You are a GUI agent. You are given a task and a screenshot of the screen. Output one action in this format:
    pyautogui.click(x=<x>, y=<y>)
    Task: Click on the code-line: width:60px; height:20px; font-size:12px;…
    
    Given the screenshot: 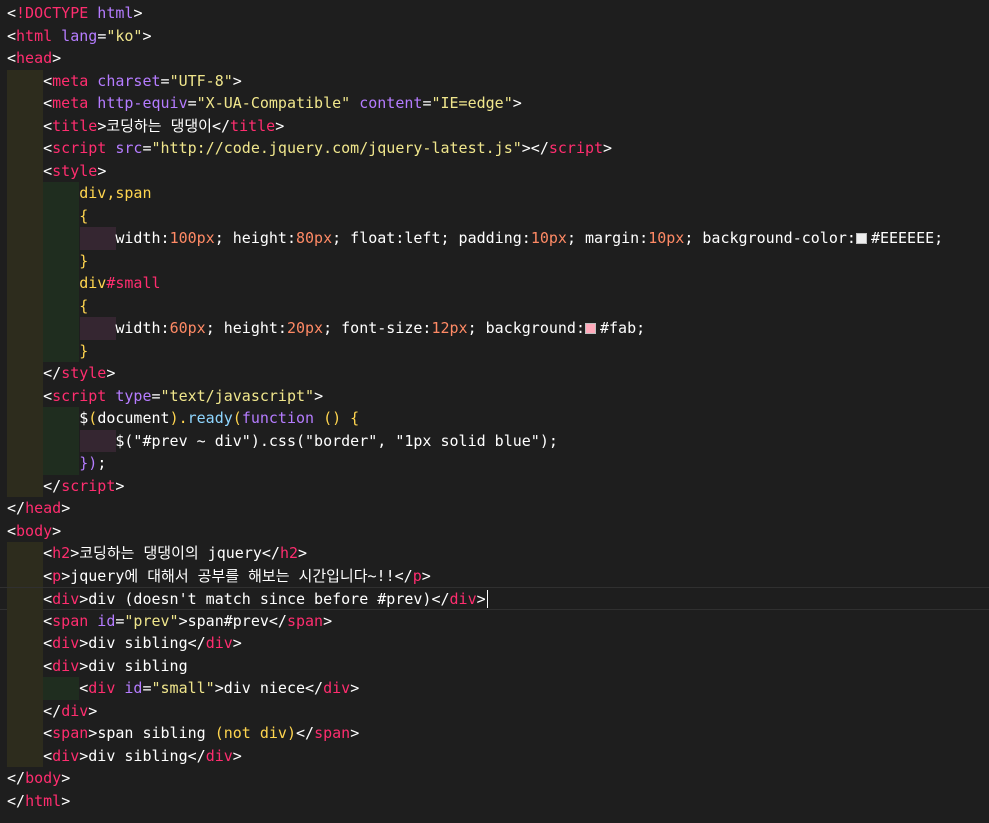 What is the action you would take?
    pyautogui.click(x=494, y=328)
    